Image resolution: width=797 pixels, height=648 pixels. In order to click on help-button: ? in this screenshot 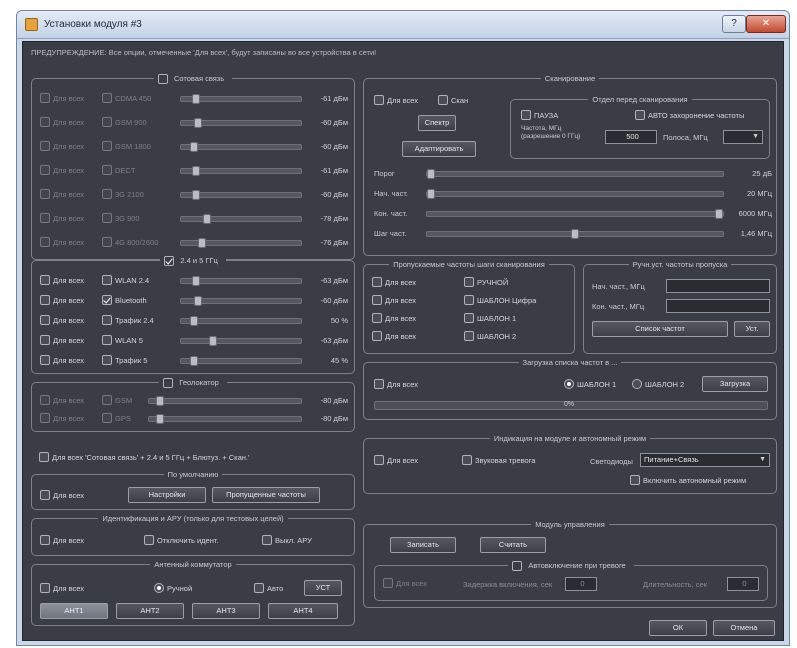, I will do `click(734, 24)`.